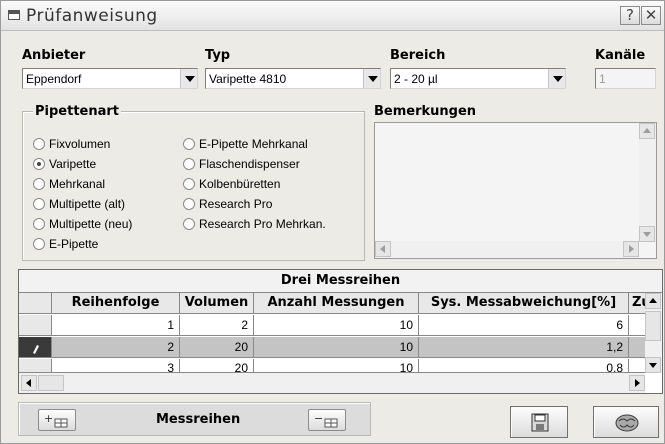  I want to click on table-cell: 3, so click(116, 366).